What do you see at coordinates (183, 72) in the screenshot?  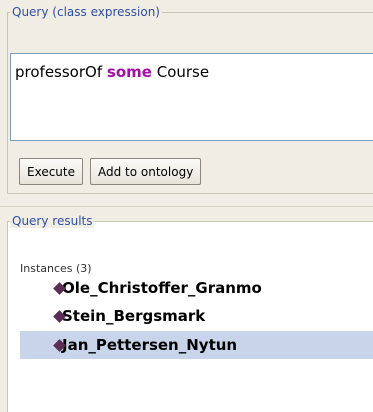 I see `expression-class: Course` at bounding box center [183, 72].